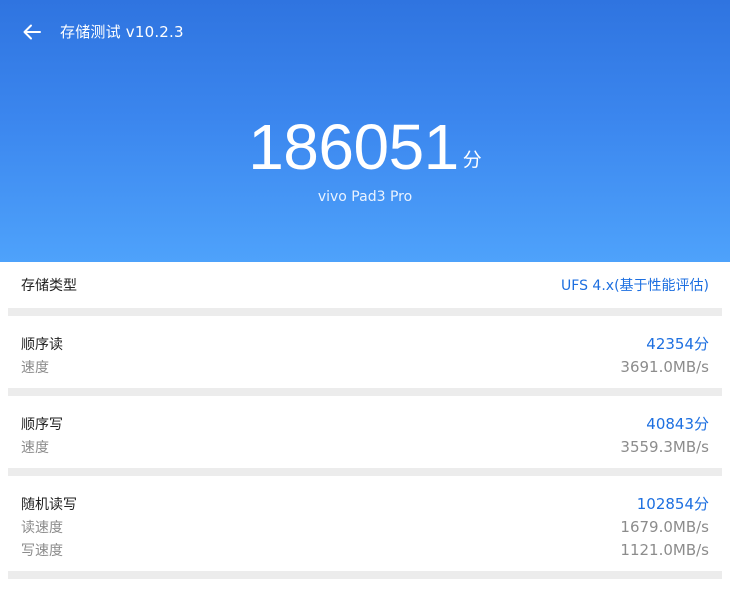  Describe the element at coordinates (42, 344) in the screenshot. I see `sequential-read-label: 顺序读` at that location.